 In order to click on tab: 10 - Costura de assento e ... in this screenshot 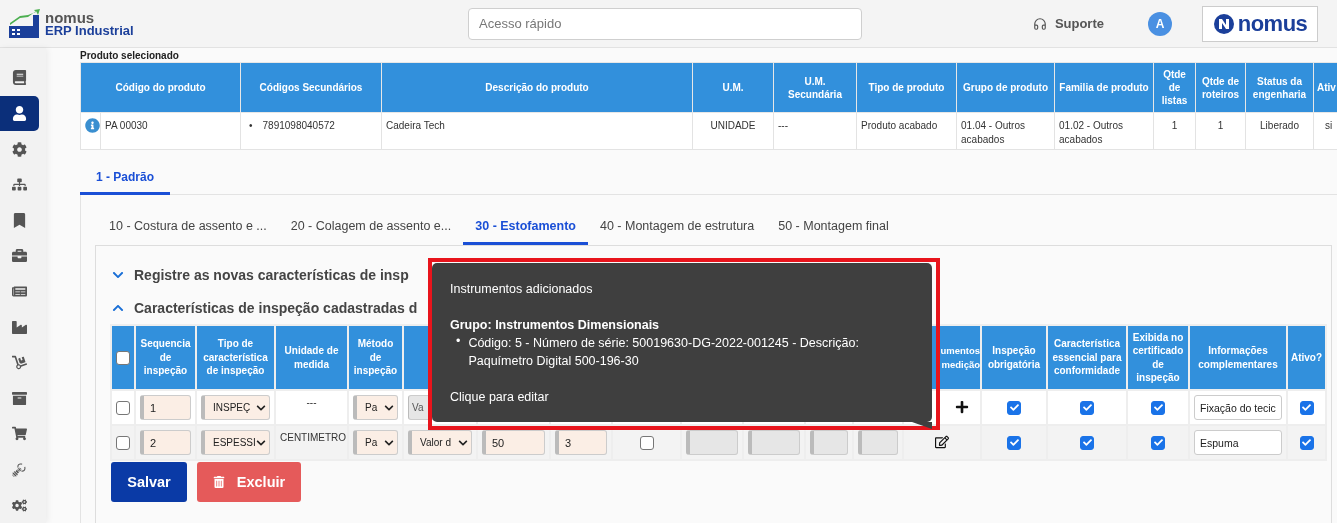, I will do `click(188, 227)`.